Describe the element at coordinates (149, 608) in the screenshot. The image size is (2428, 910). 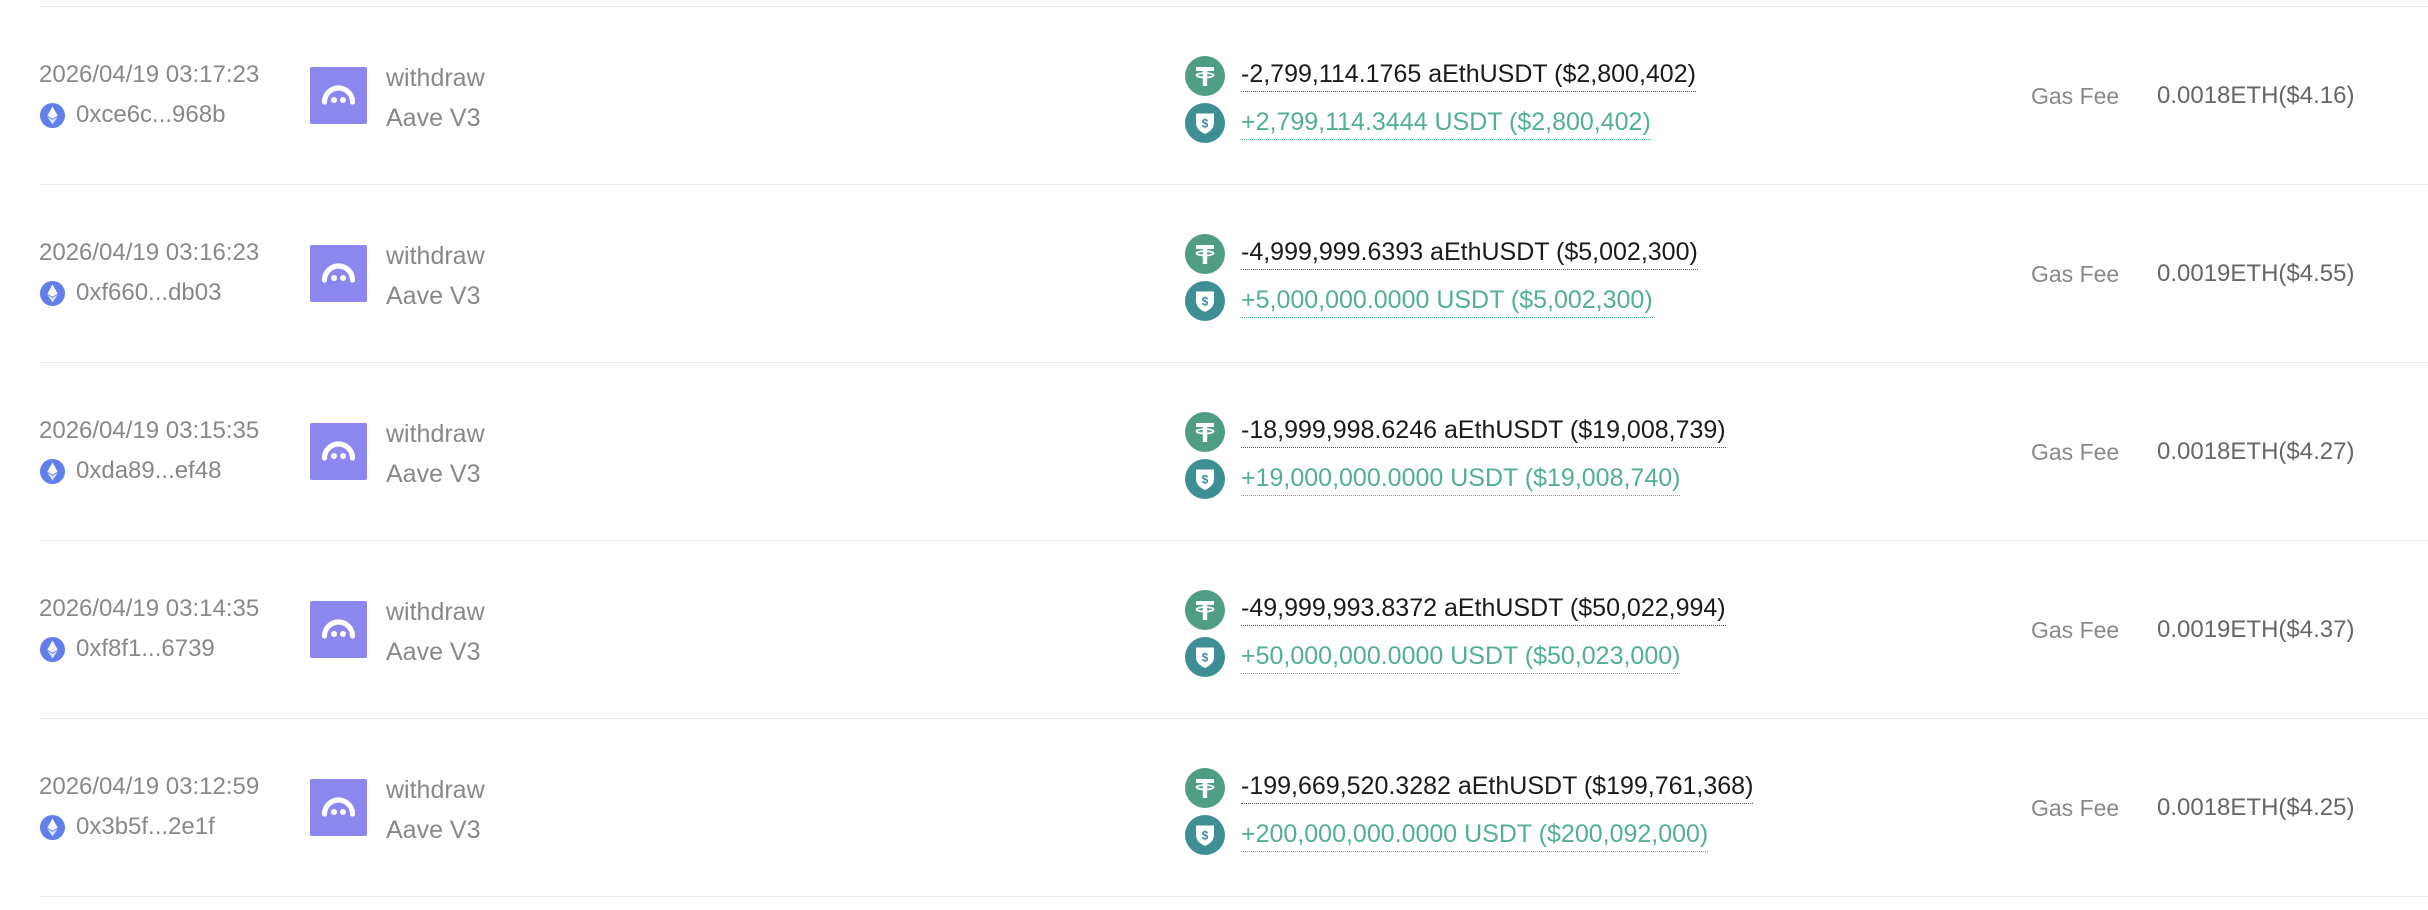
I see `tx-timestamp: 2026/04/19 03:14:35` at that location.